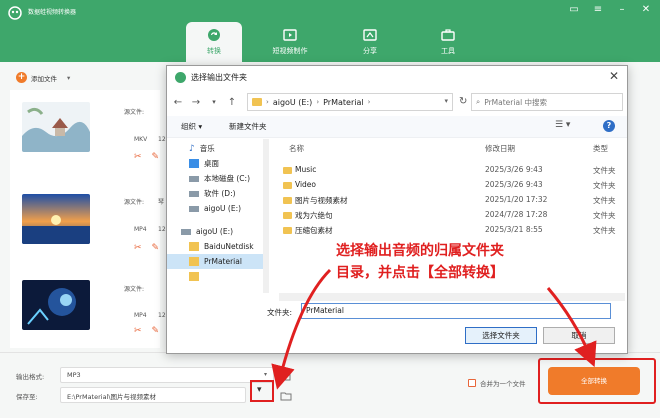  What do you see at coordinates (301, 329) in the screenshot?
I see `arrow-to-browse` at bounding box center [301, 329].